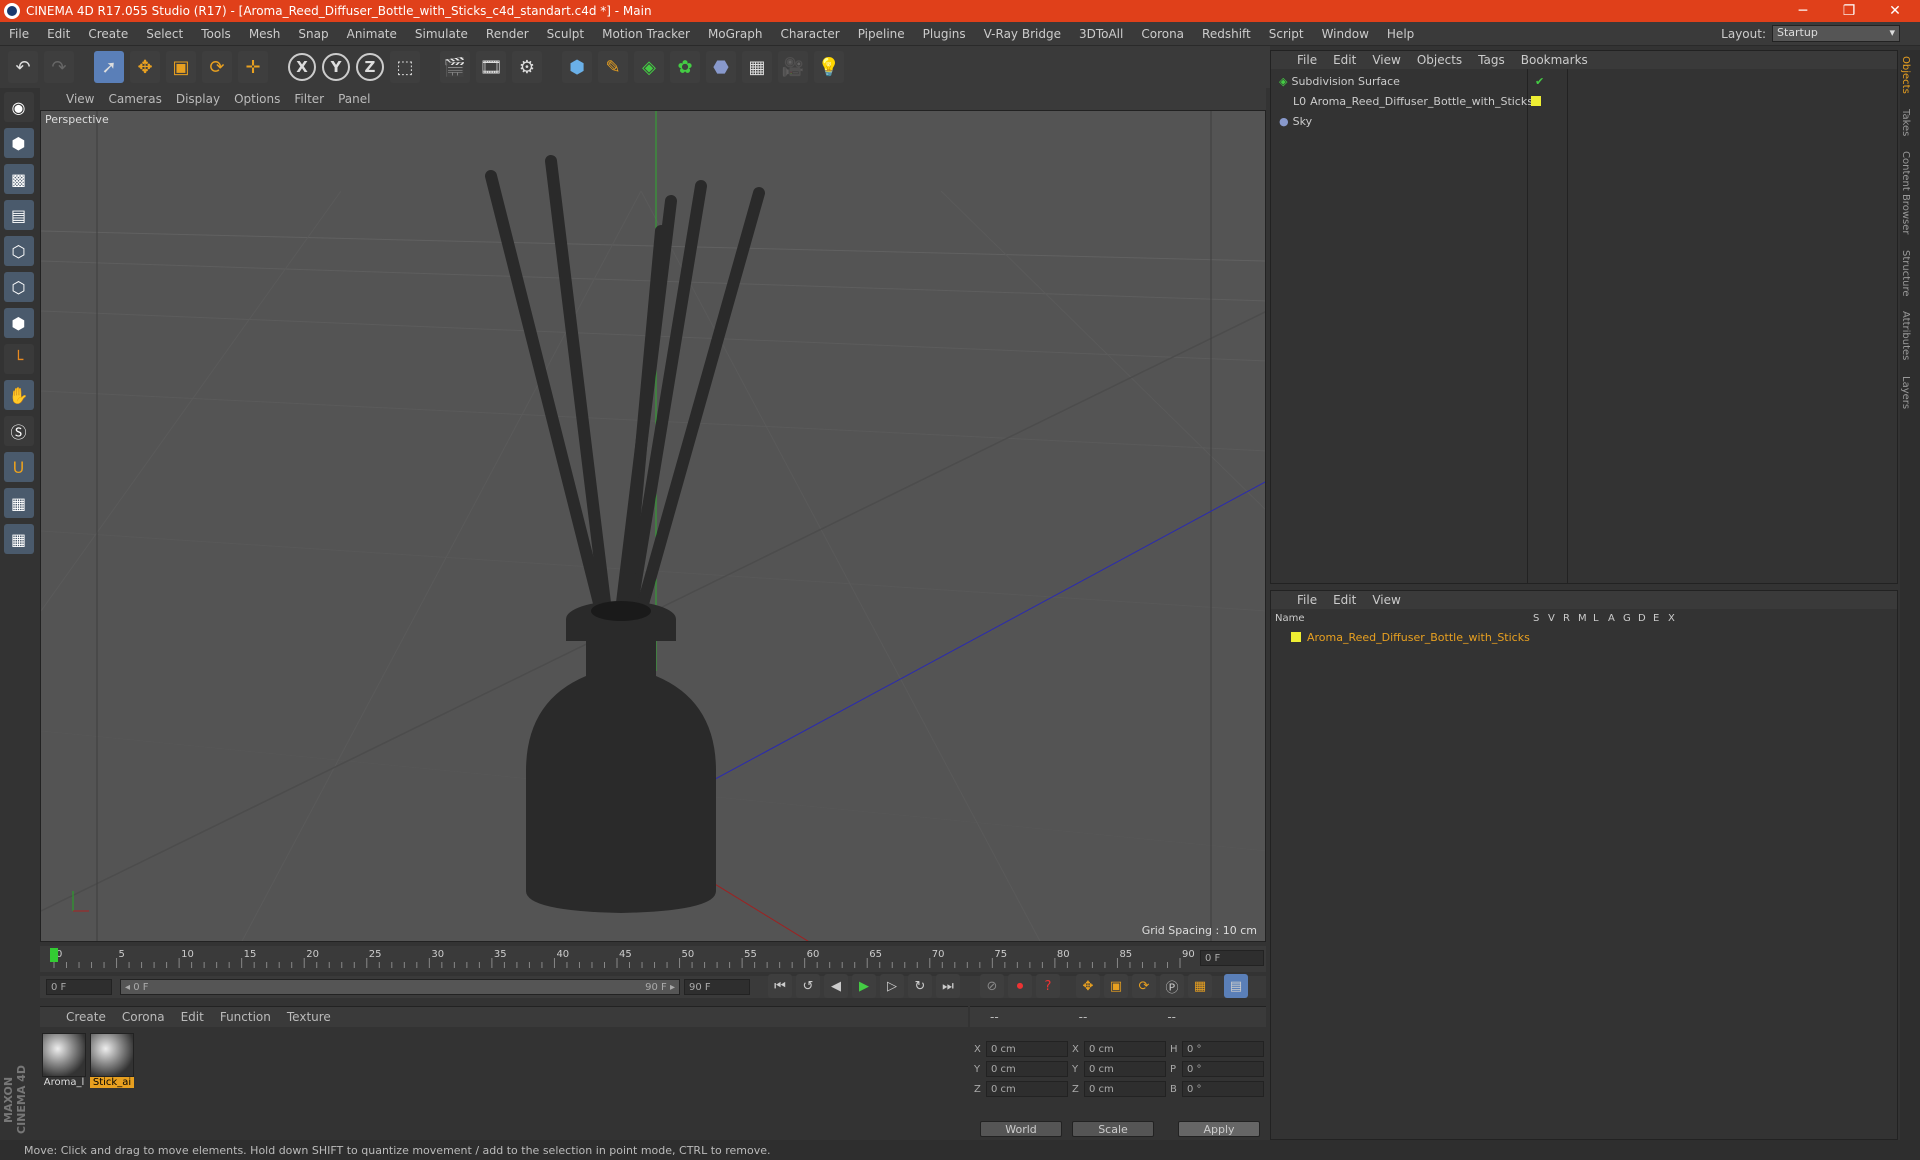 The image size is (1920, 1160). What do you see at coordinates (18, 107) in the screenshot?
I see `make-editable-icon: ◉` at bounding box center [18, 107].